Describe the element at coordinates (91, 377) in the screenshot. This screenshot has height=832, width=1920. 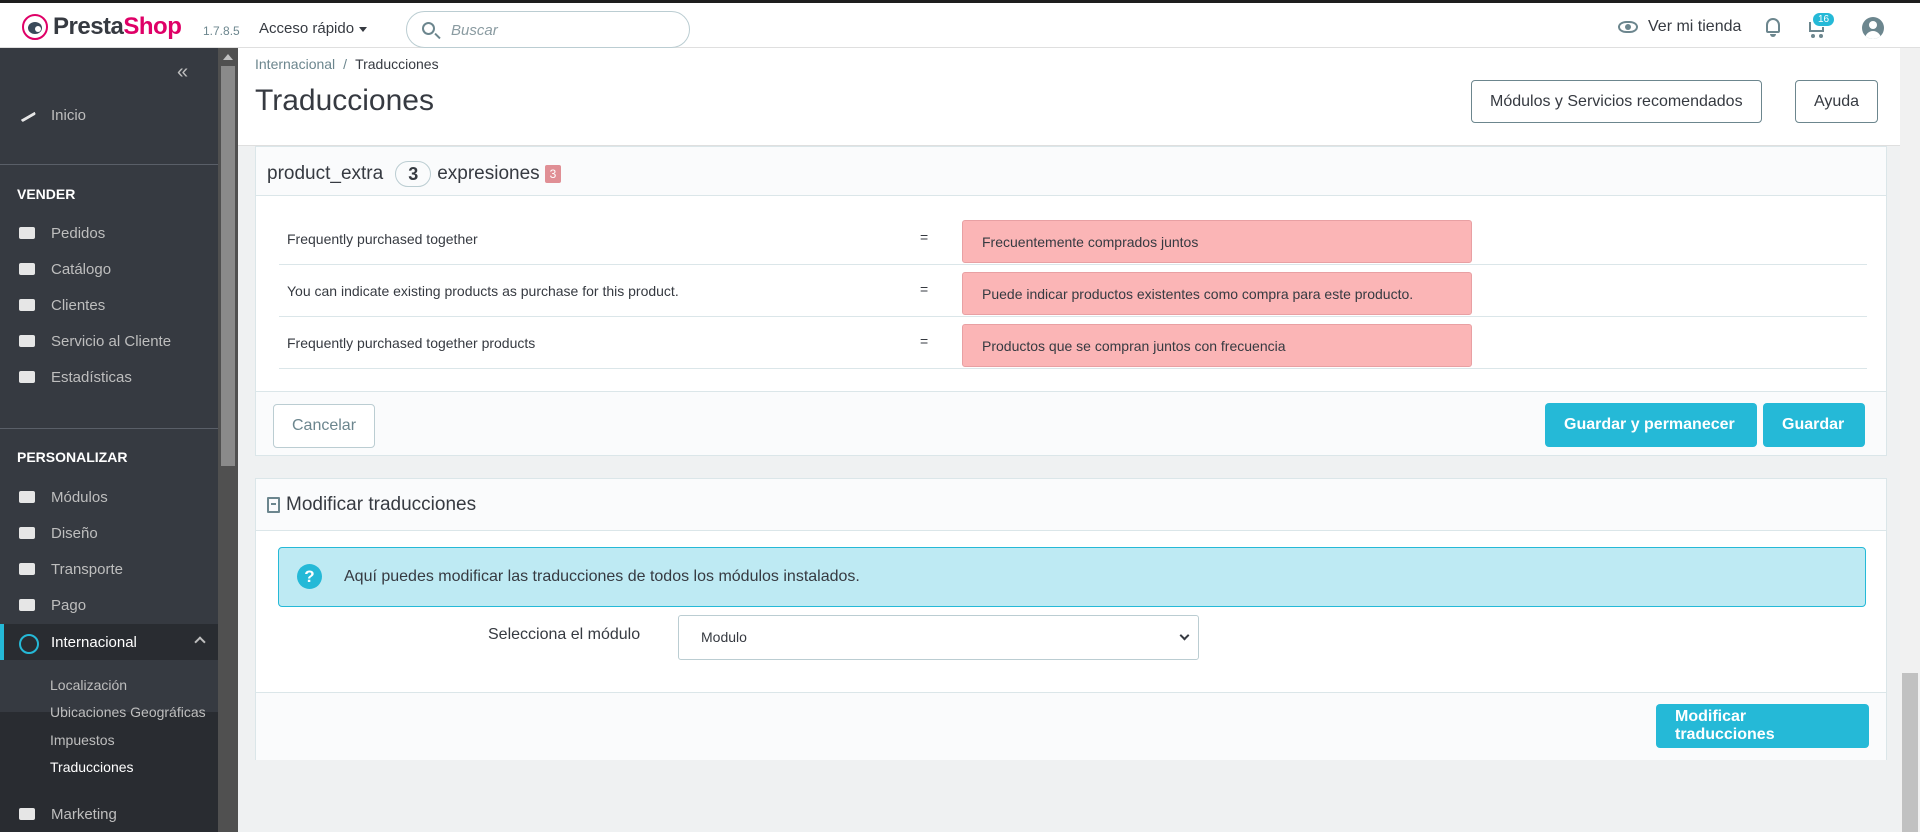
I see `sidebar-item-label: Estadísticas` at that location.